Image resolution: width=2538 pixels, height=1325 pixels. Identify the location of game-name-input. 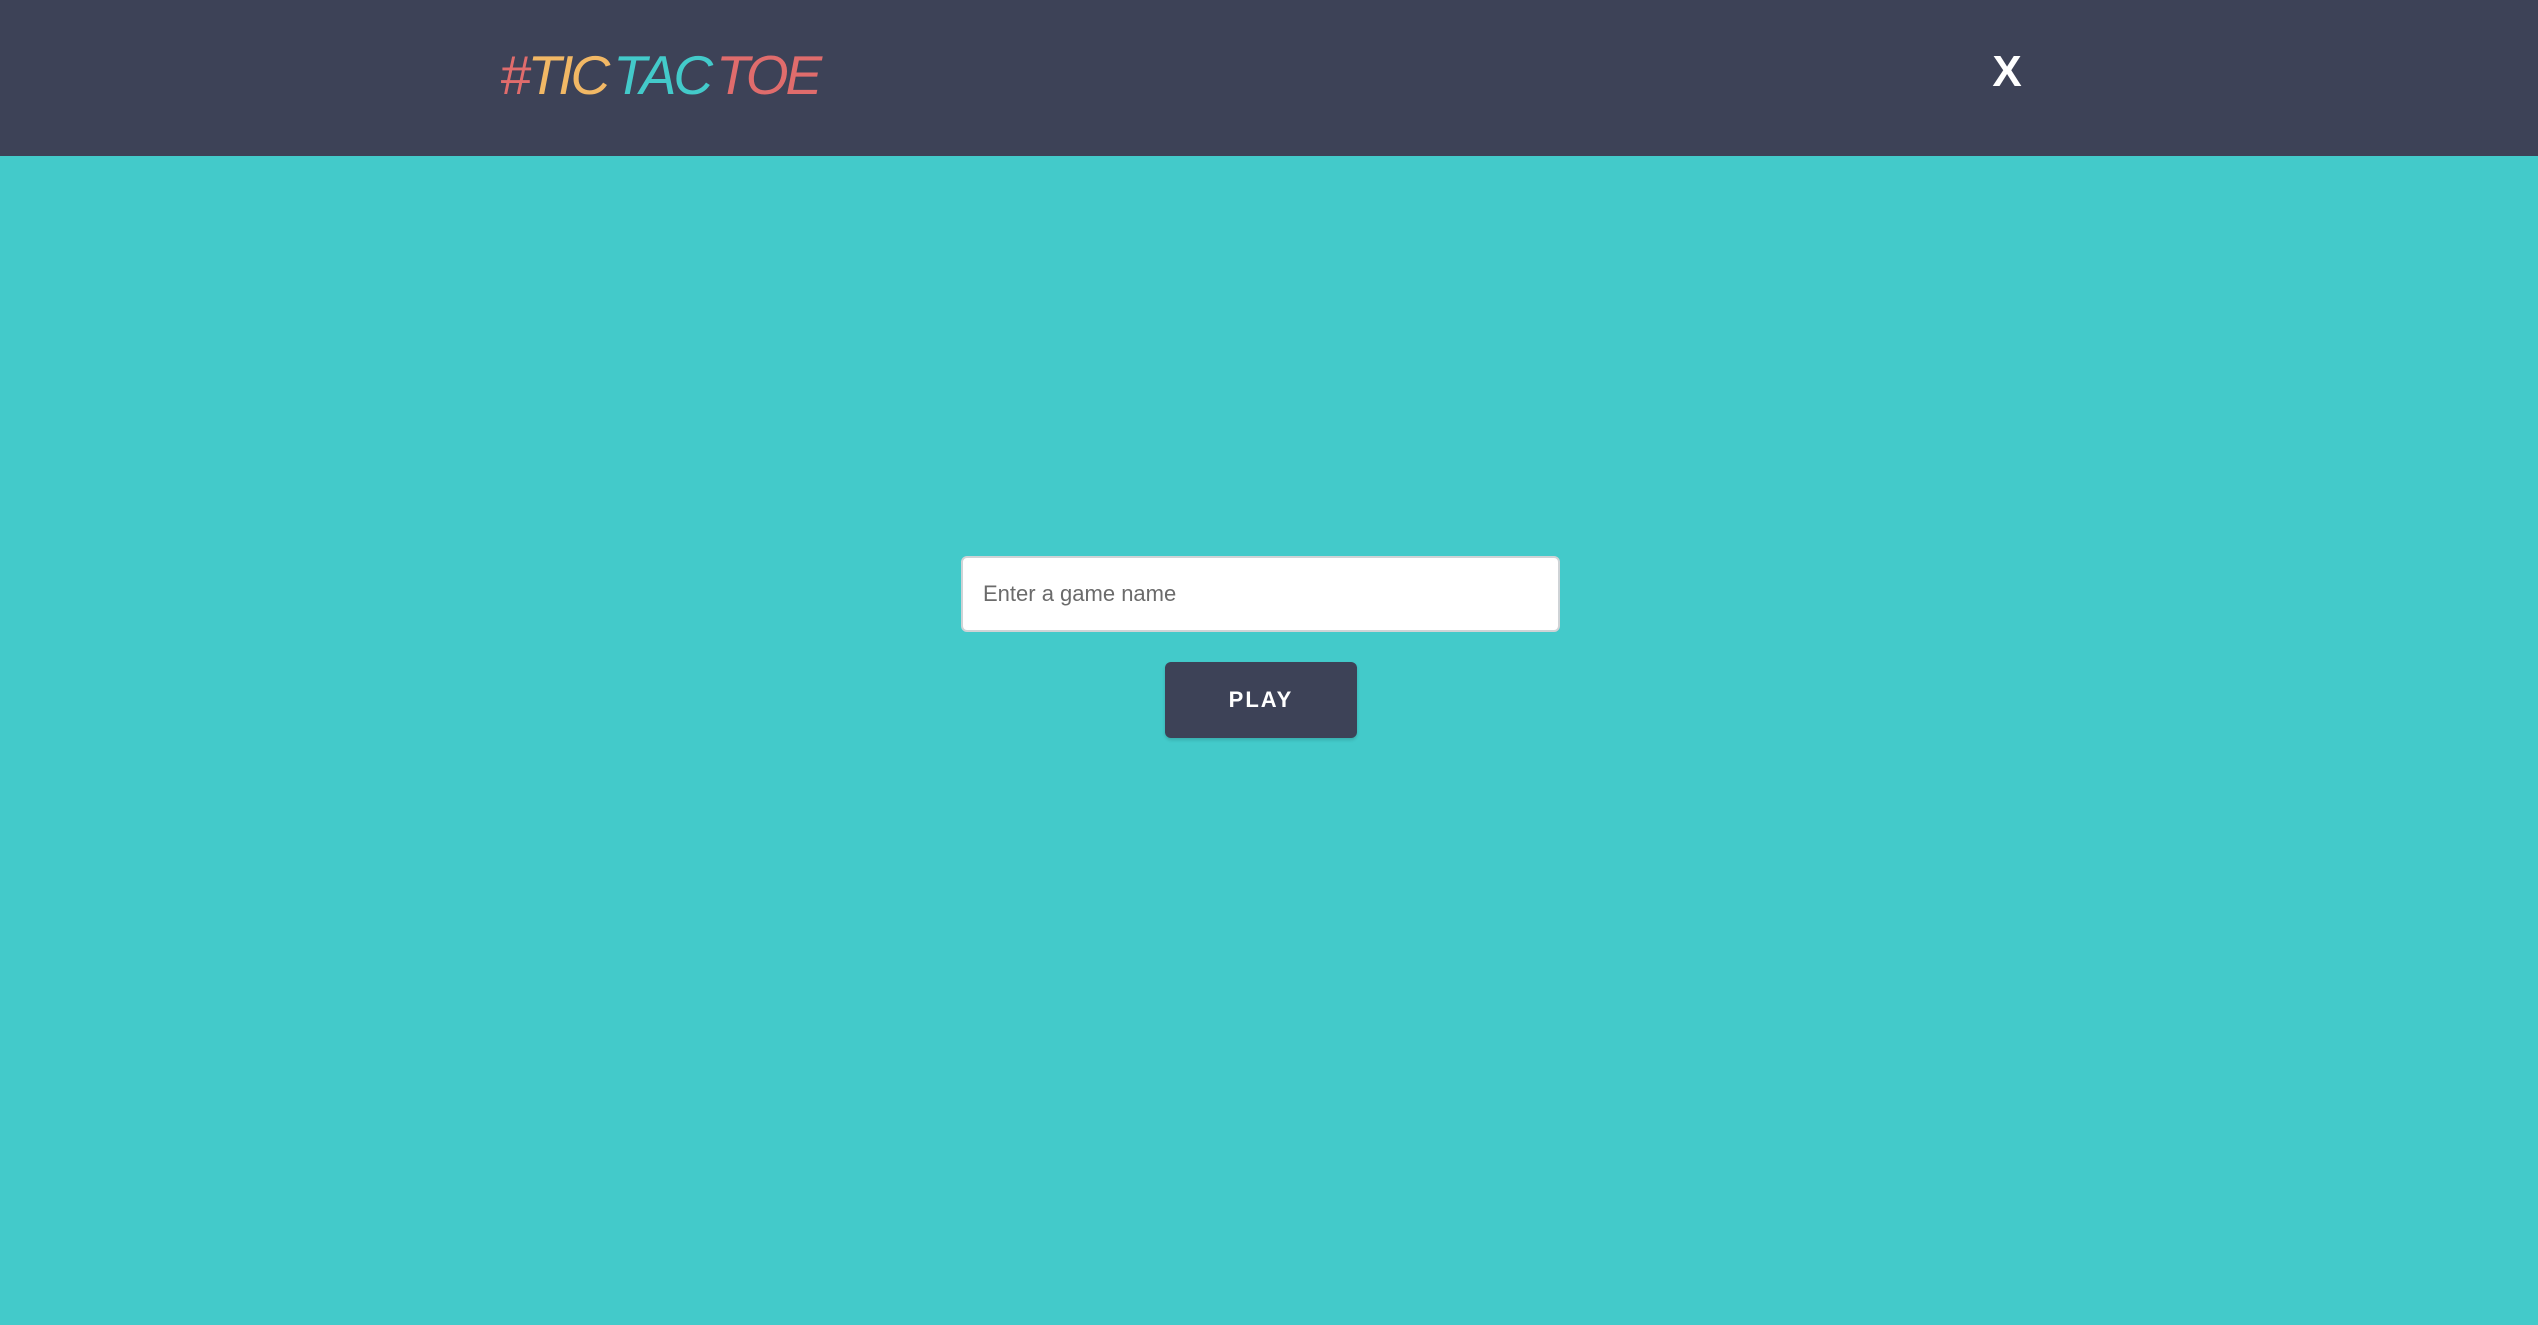
(1260, 594).